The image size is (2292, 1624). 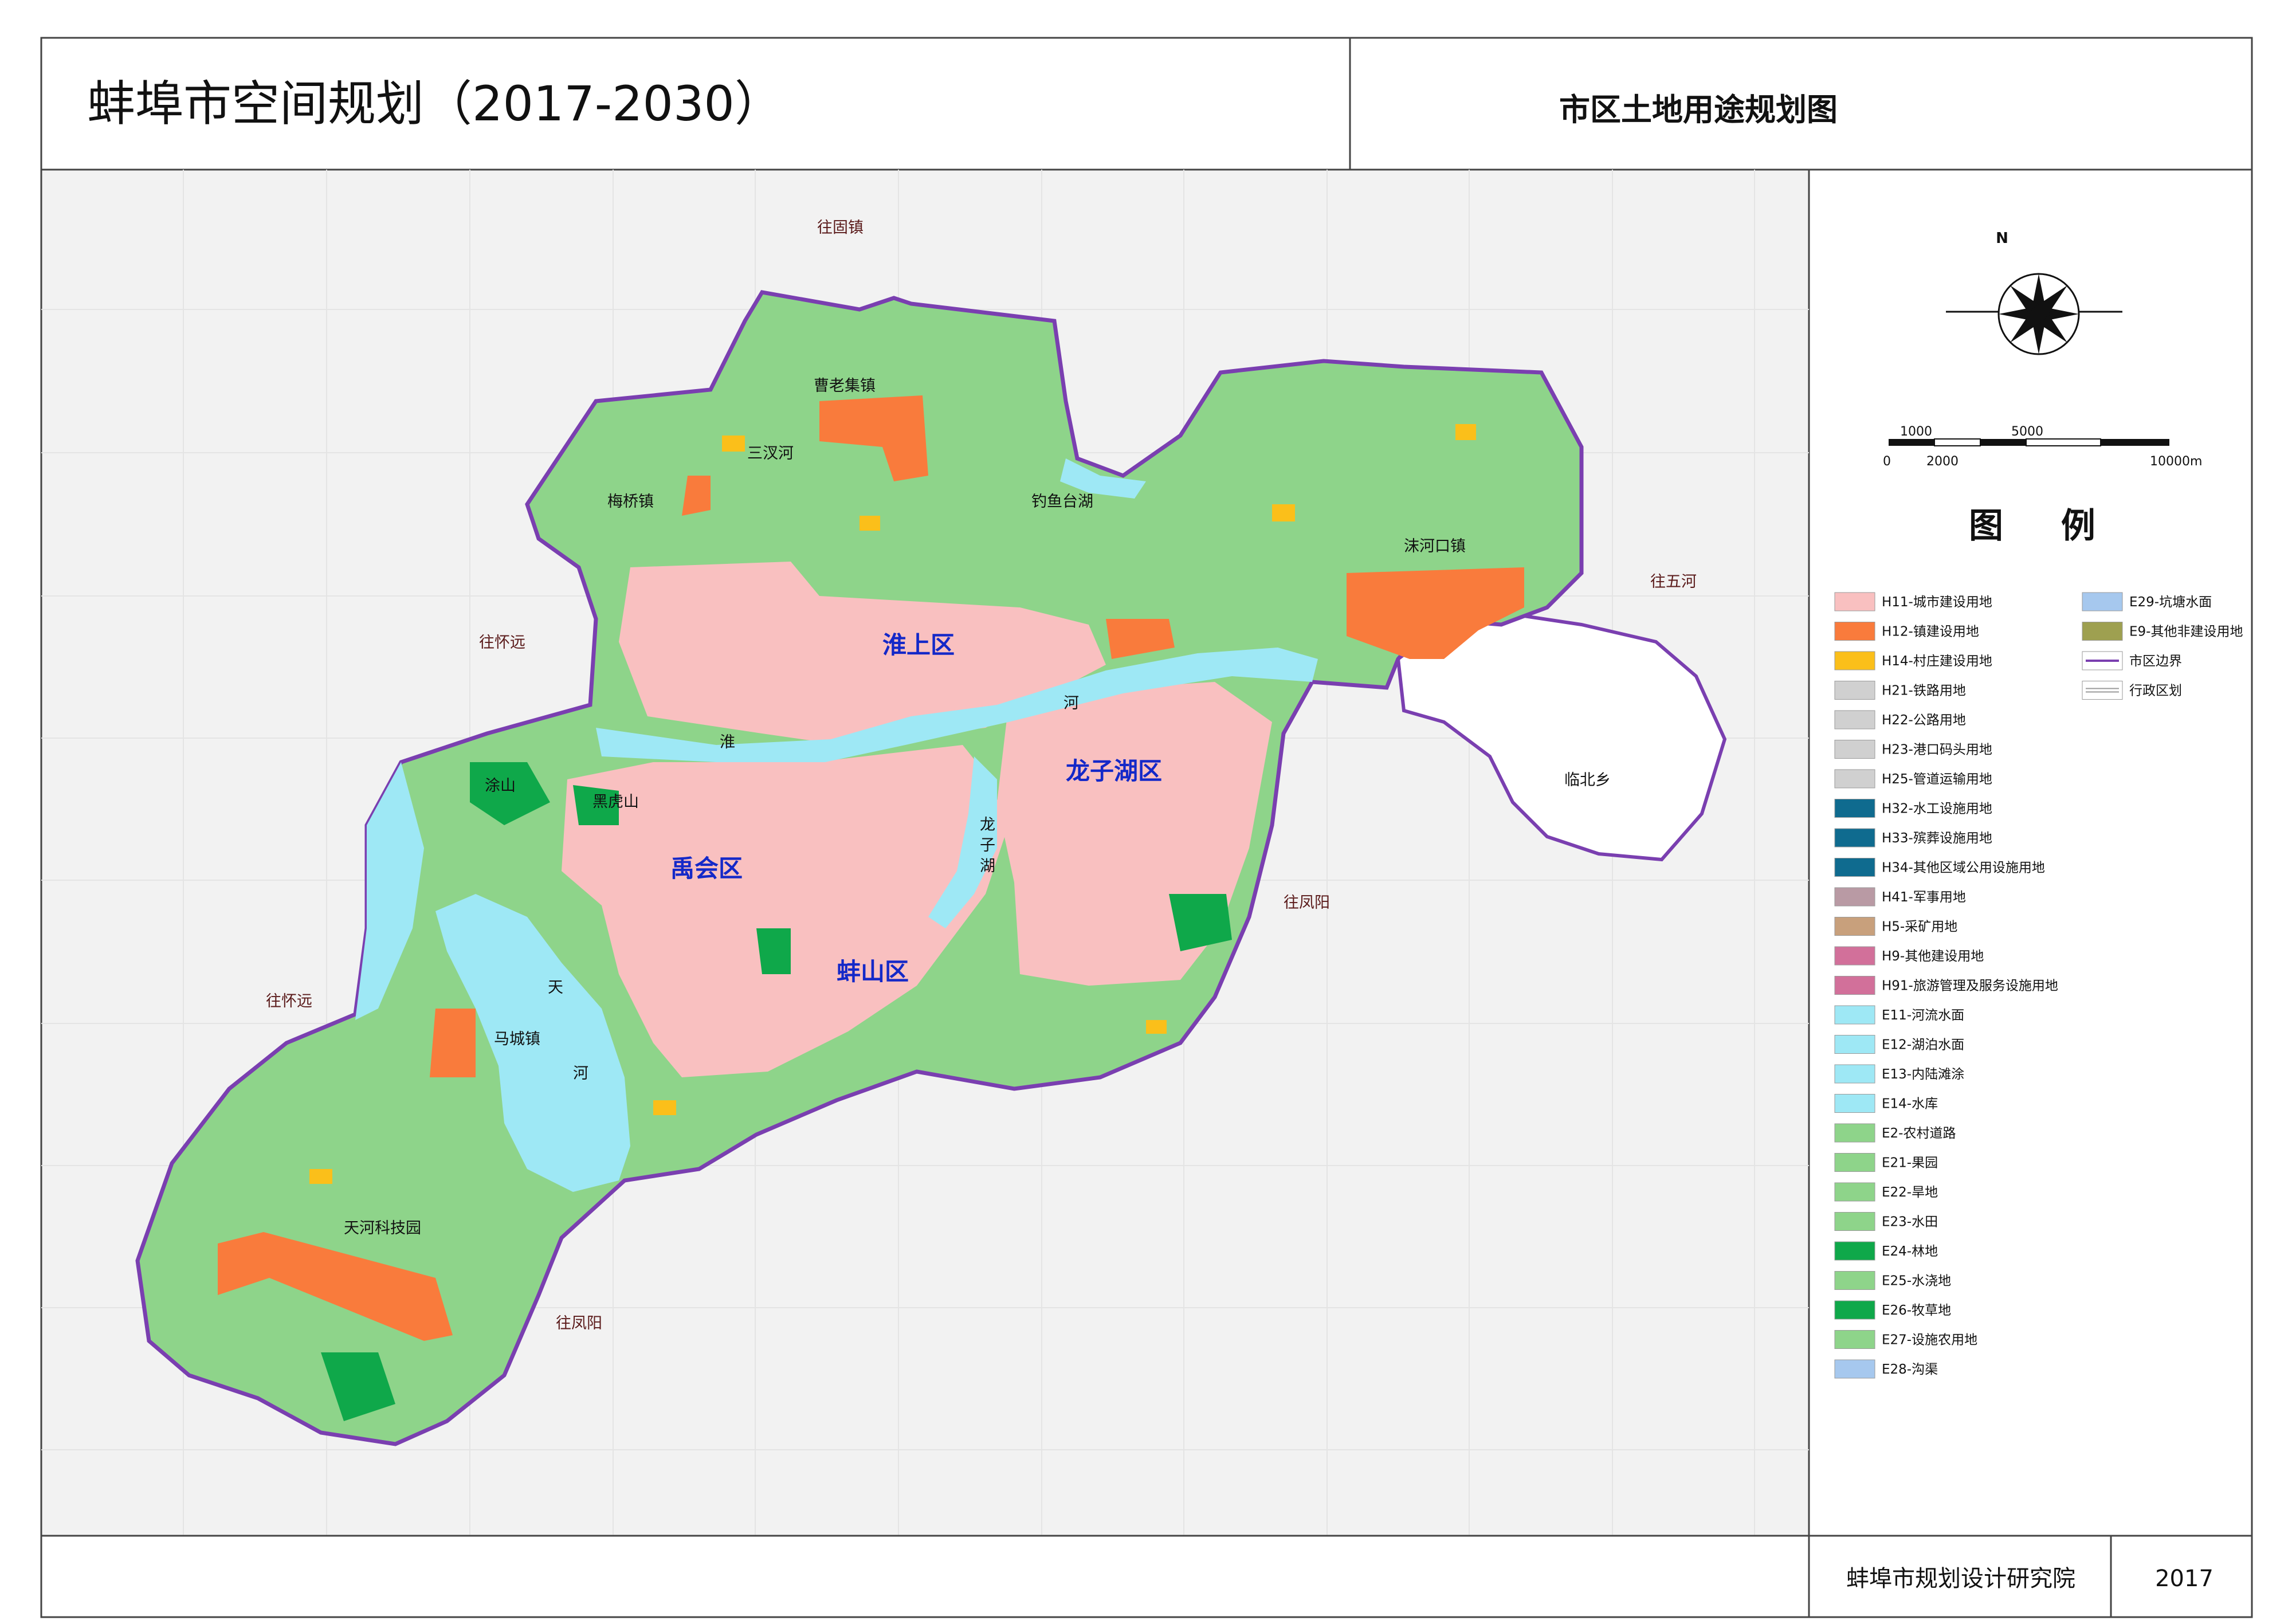 I want to click on legend-label: E9-其他非建设用地, so click(x=2186, y=632).